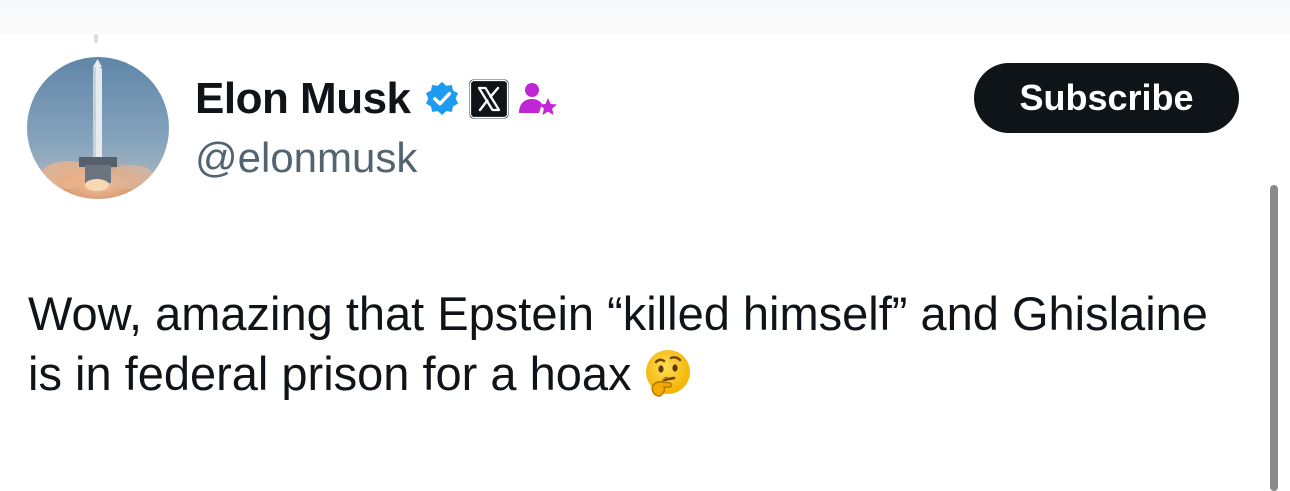 This screenshot has width=1290, height=491. What do you see at coordinates (668, 381) in the screenshot?
I see `thinking-face-emoji-icon` at bounding box center [668, 381].